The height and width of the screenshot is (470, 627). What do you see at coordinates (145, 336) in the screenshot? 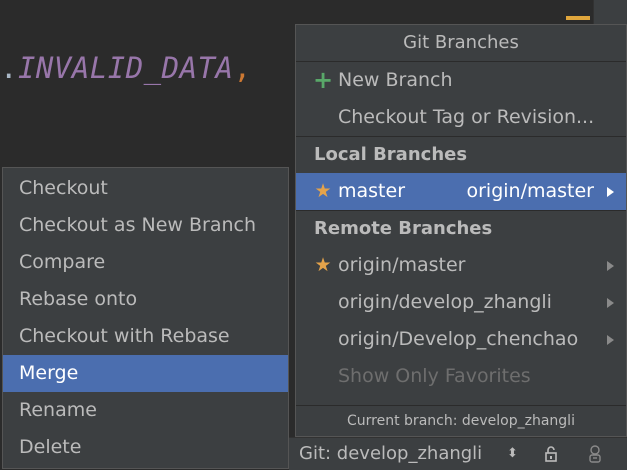
I see `menu-item-checkout-with-rebase: Checkout with Rebase` at bounding box center [145, 336].